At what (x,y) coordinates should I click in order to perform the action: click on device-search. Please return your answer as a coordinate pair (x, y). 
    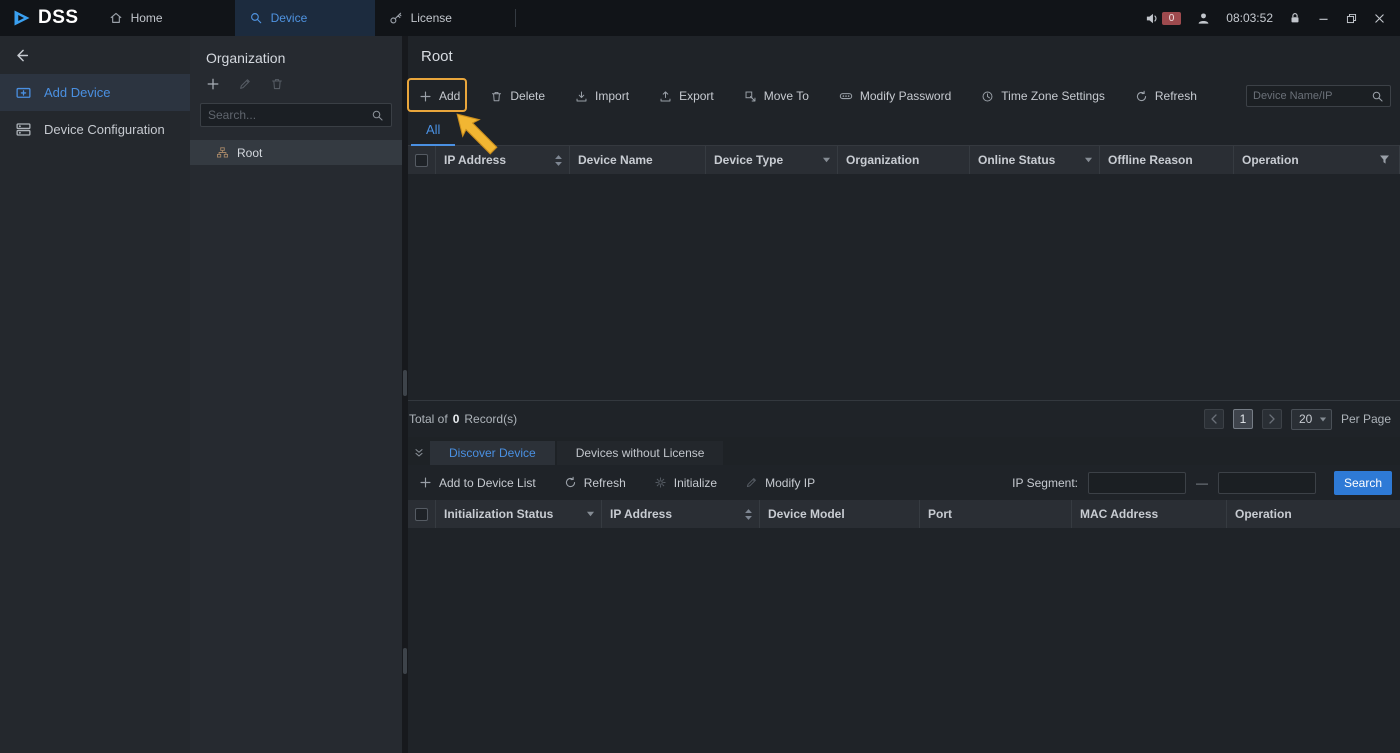
    Looking at the image, I should click on (1318, 96).